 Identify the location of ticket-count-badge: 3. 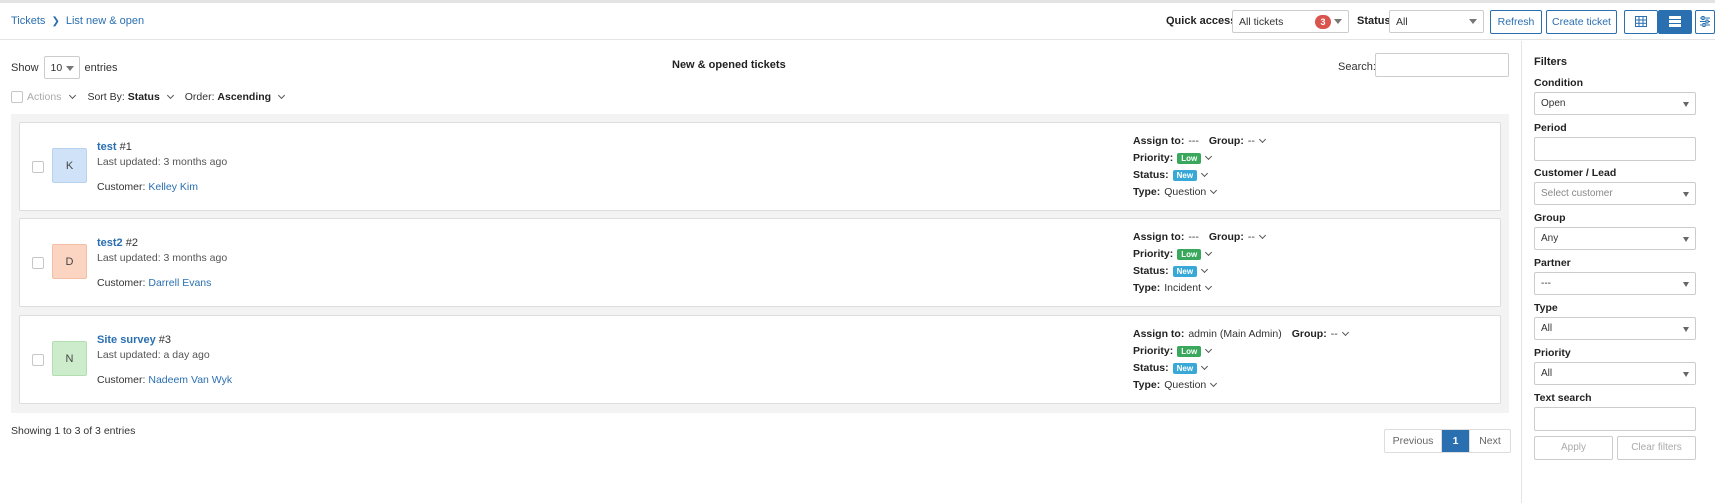
(1323, 22).